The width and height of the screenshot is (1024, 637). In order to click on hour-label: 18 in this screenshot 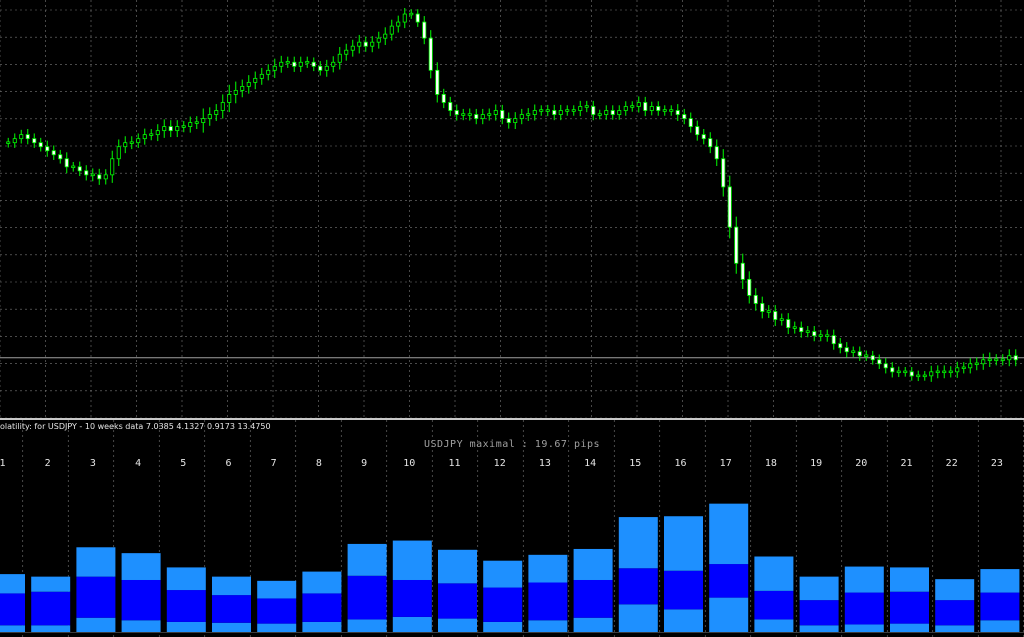, I will do `click(771, 463)`.